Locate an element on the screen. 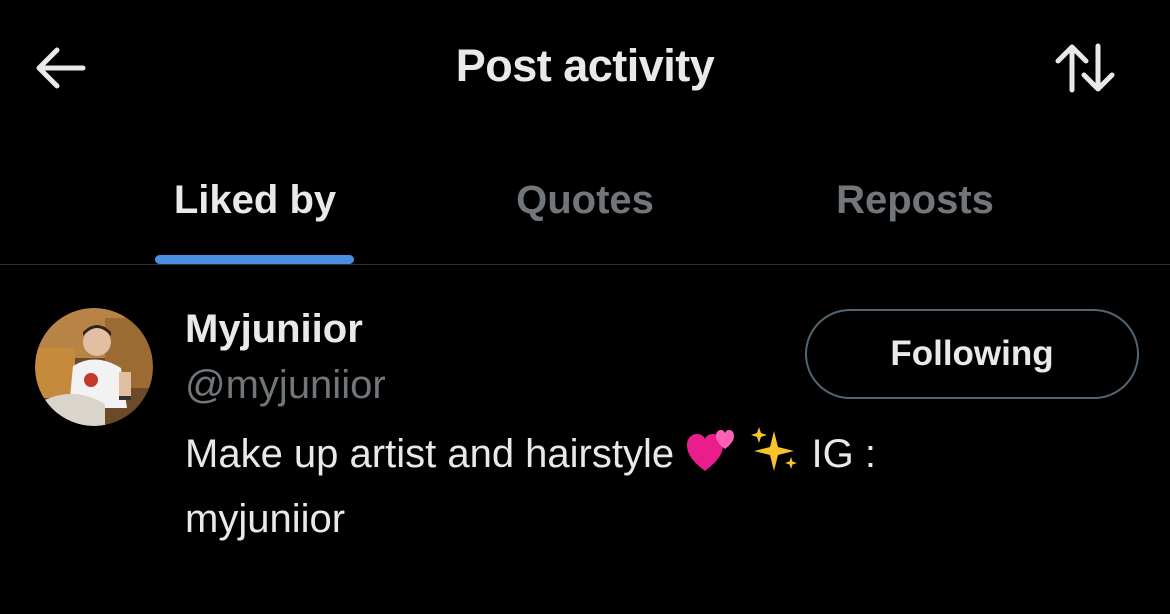 The image size is (1170, 614). tab-label: Reposts is located at coordinates (915, 200).